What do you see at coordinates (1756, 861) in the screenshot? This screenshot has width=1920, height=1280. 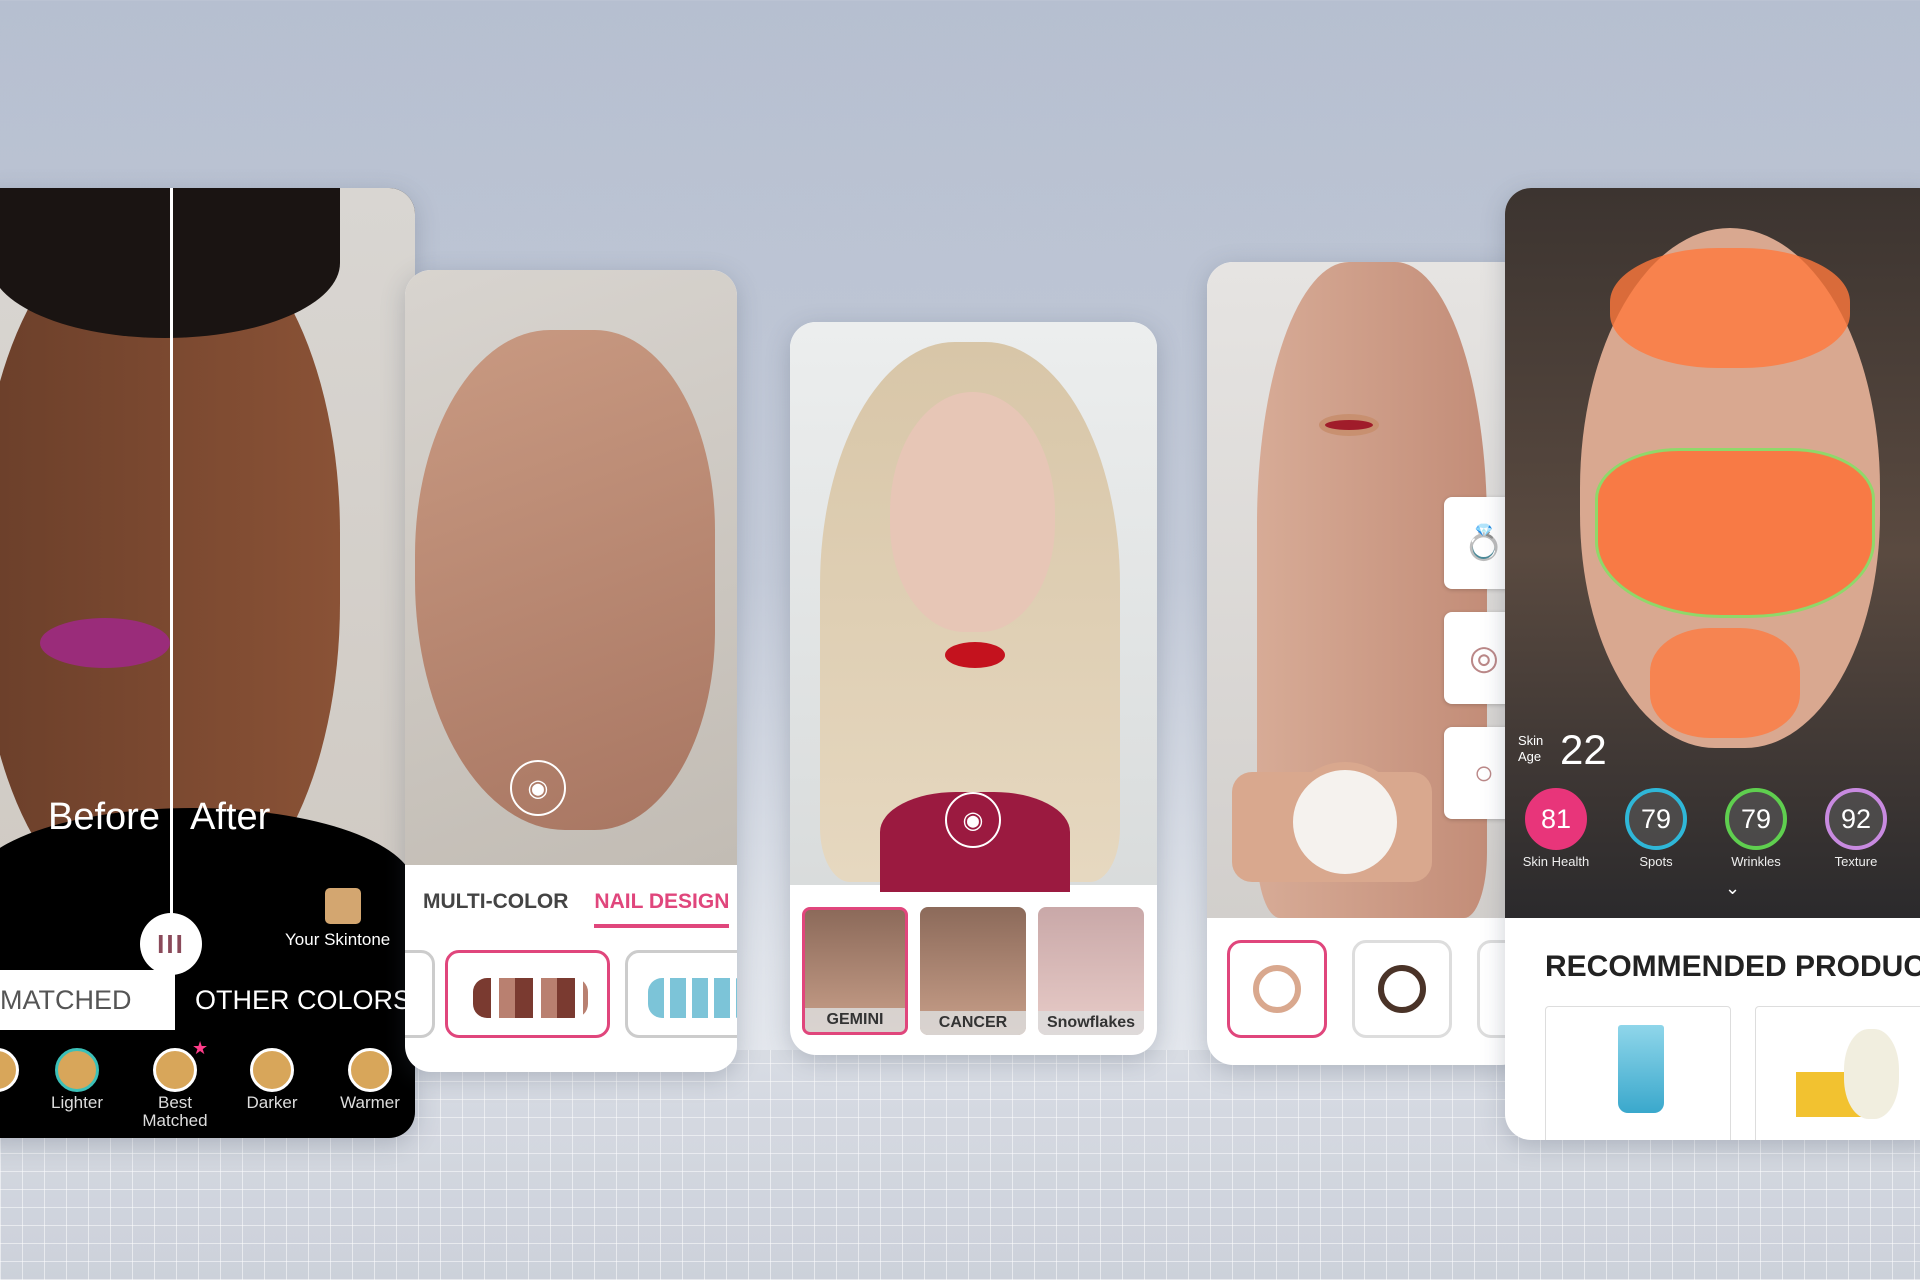 I see `score-label: Wrinkles` at bounding box center [1756, 861].